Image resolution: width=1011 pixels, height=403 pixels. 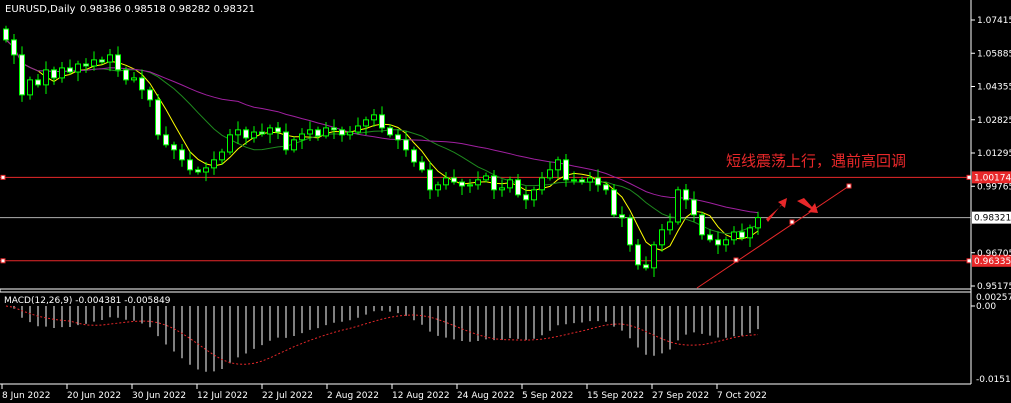 I want to click on x-tick-label: 8 Jun 2022, so click(x=26, y=396).